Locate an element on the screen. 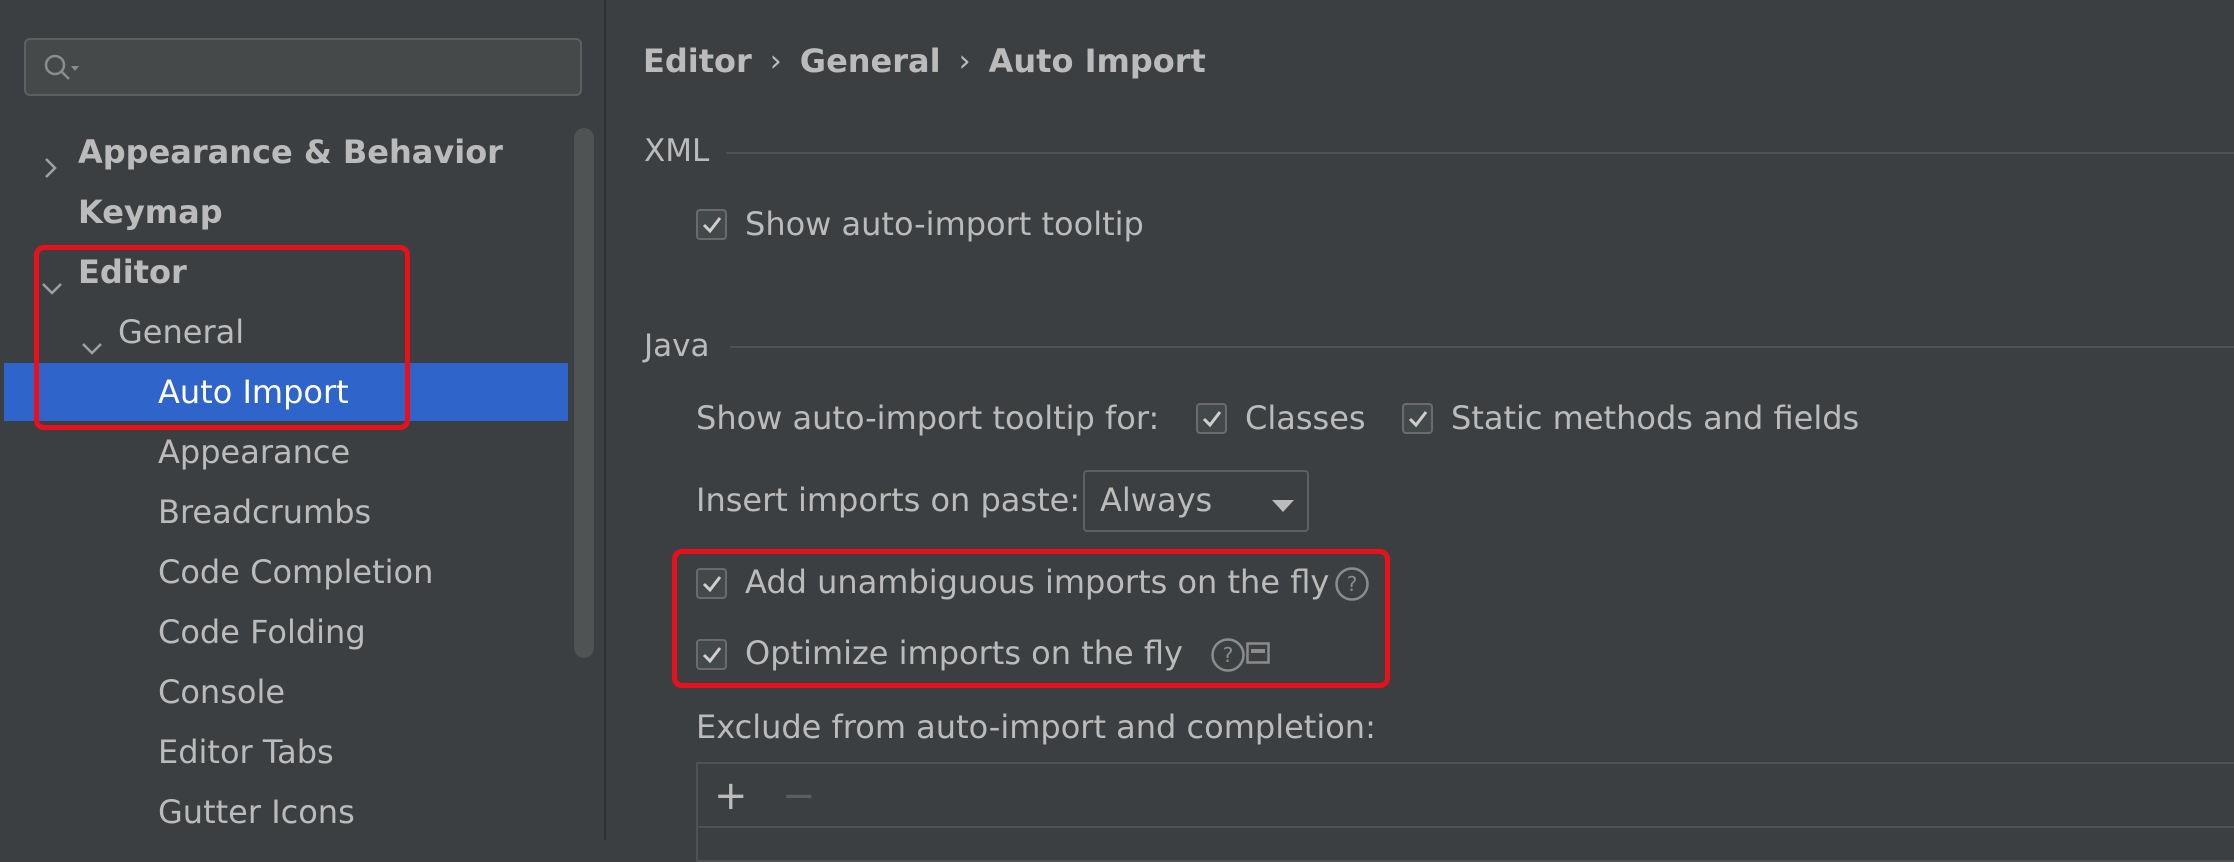 The width and height of the screenshot is (2234, 862). search-icon is located at coordinates (64, 70).